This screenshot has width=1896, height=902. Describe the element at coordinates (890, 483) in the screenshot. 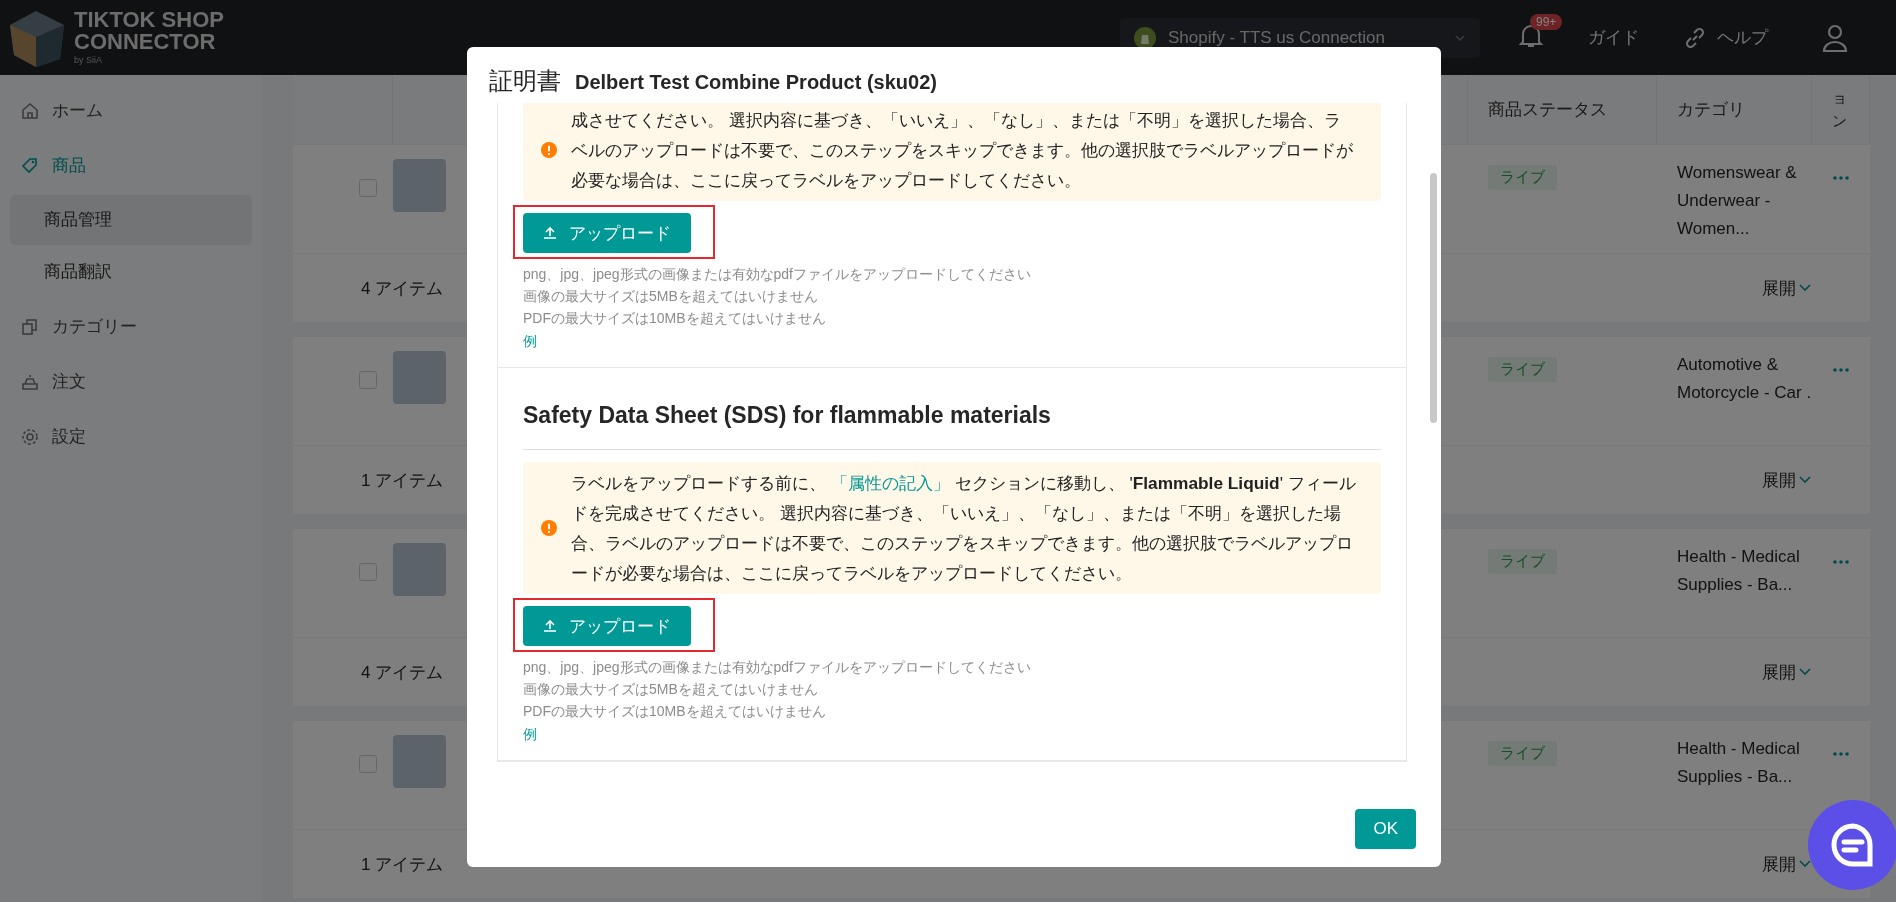

I see `attribute-link: 「属性の記入」` at that location.